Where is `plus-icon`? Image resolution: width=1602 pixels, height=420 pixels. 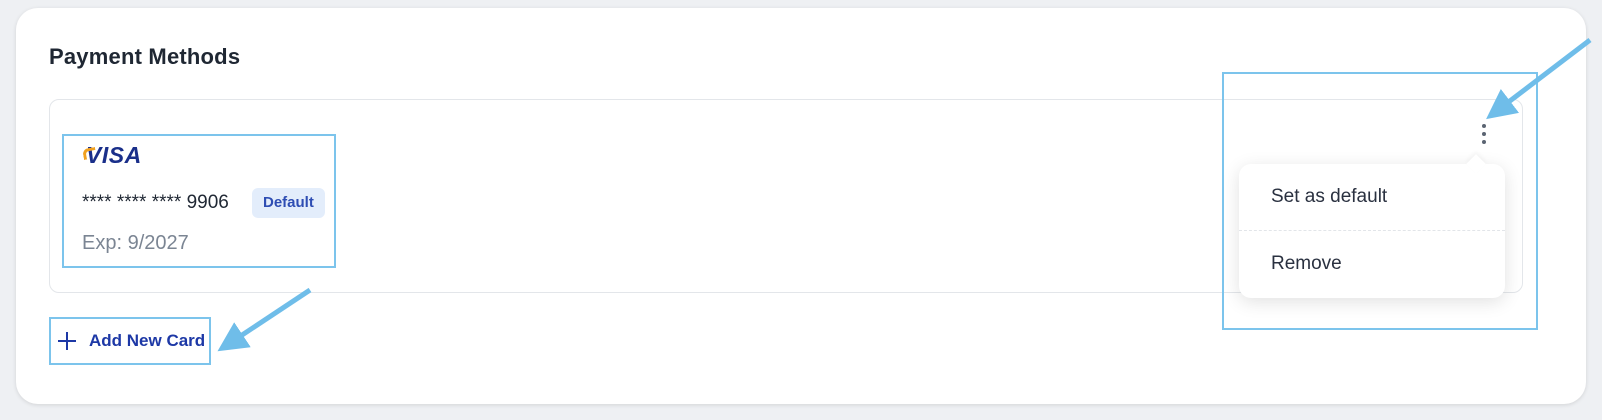
plus-icon is located at coordinates (67, 341).